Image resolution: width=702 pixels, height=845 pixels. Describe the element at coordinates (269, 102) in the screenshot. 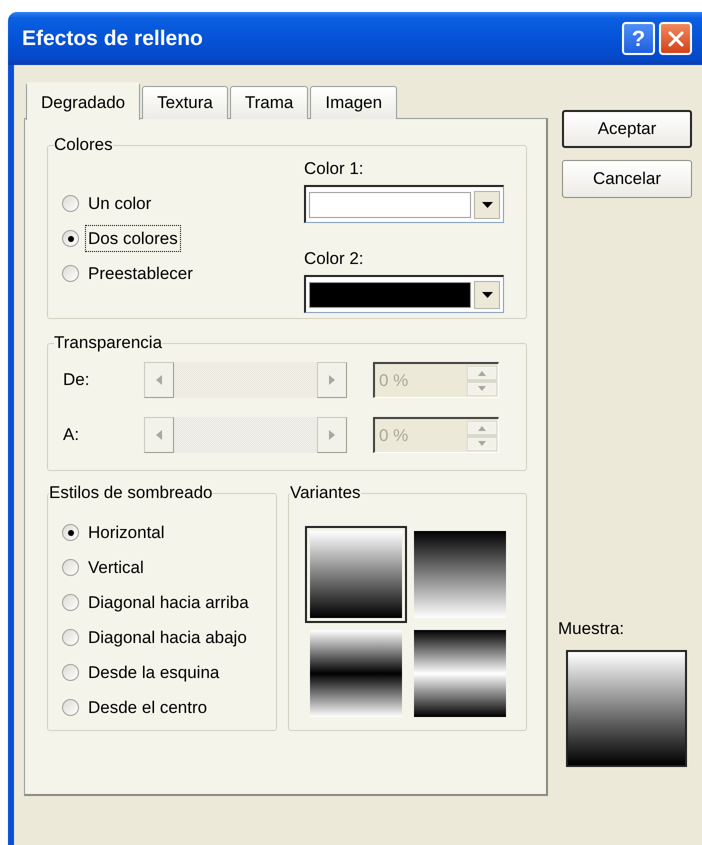

I see `tab: Trama` at that location.